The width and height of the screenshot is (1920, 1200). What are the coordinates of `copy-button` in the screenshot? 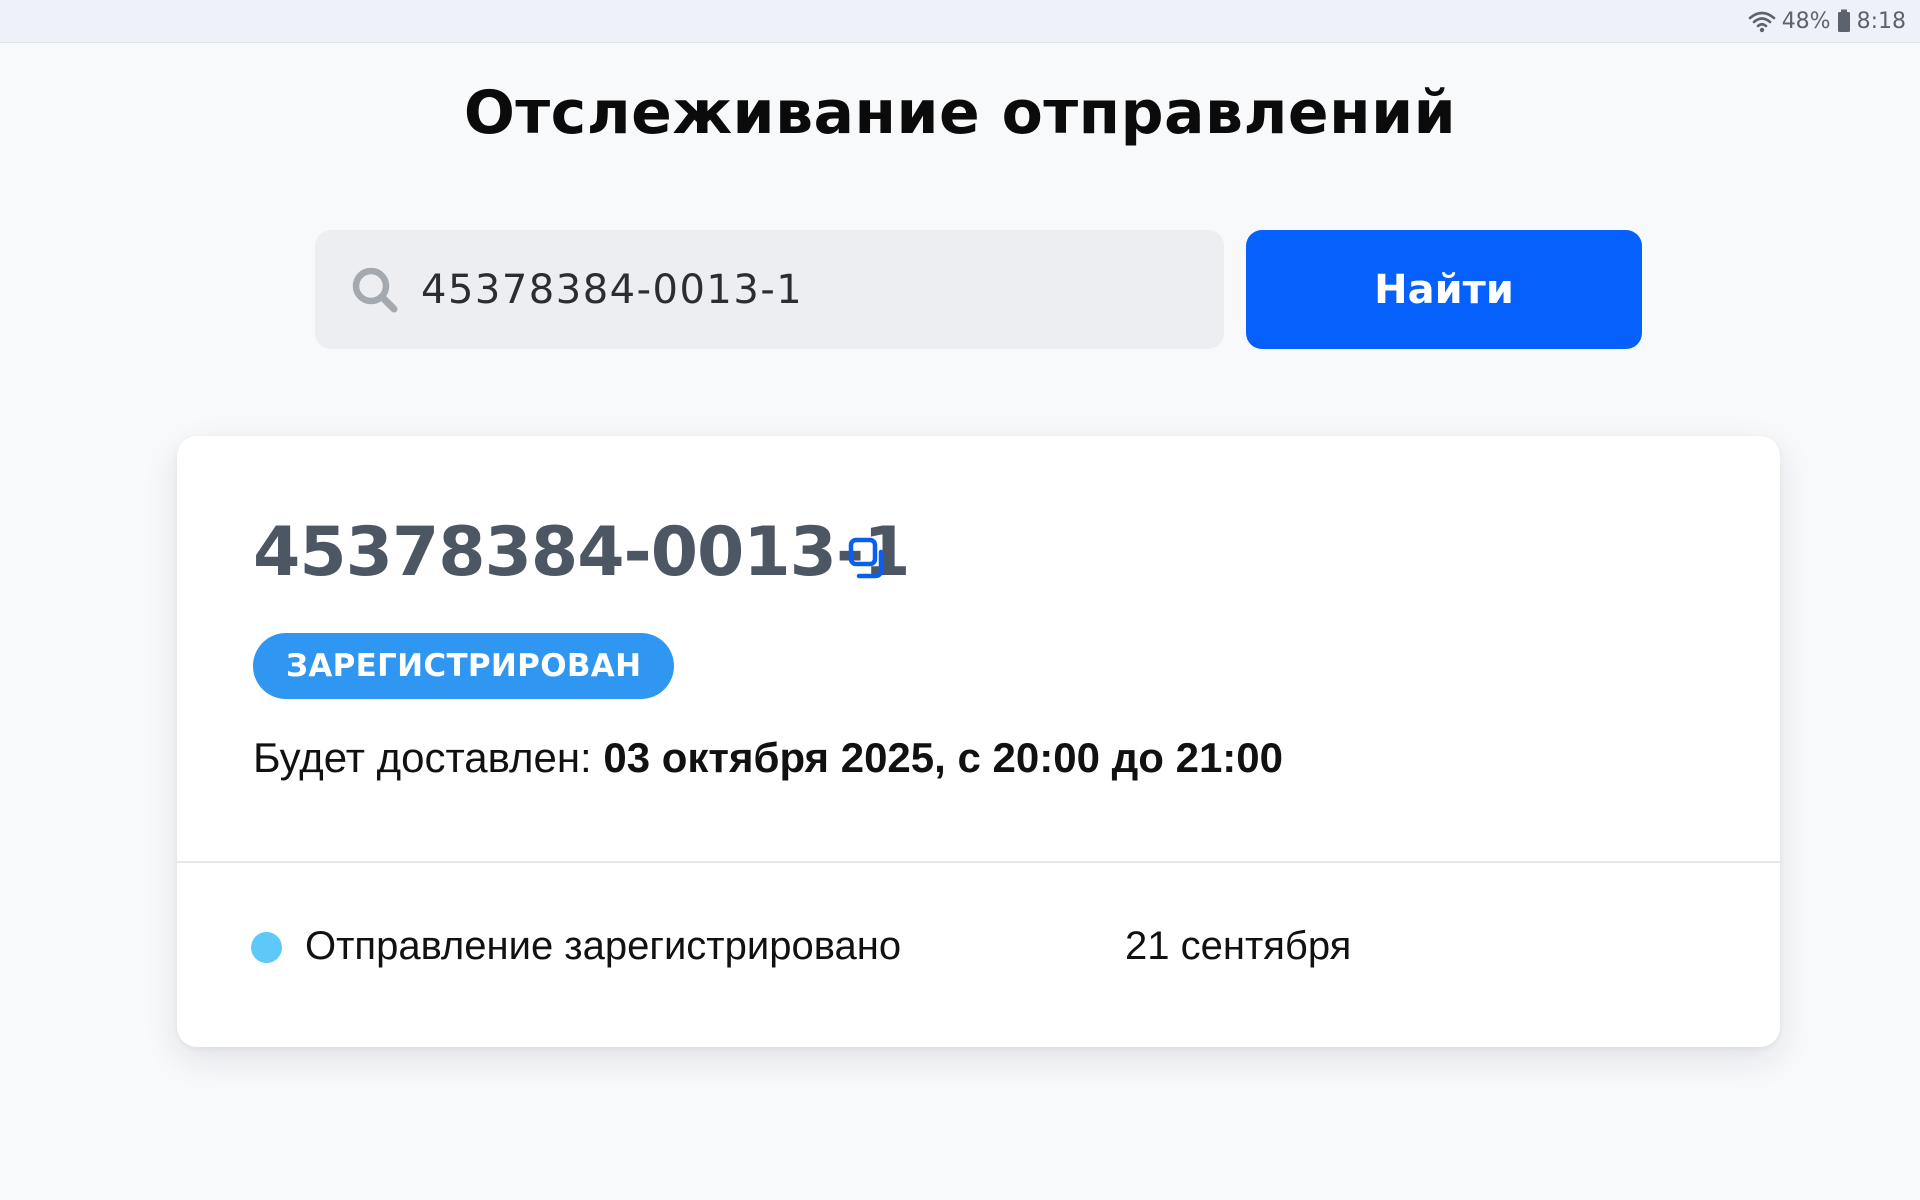 It's located at (867, 558).